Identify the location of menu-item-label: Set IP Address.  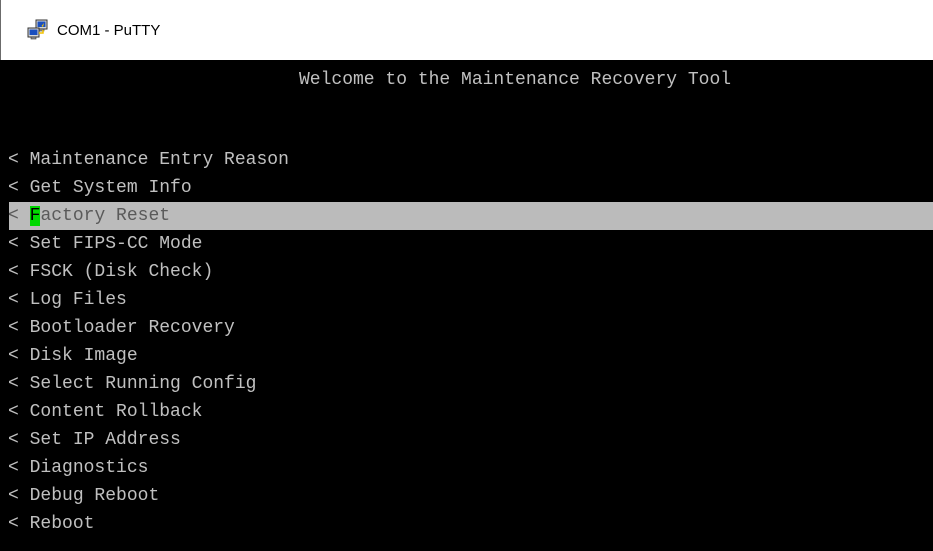
(105, 440).